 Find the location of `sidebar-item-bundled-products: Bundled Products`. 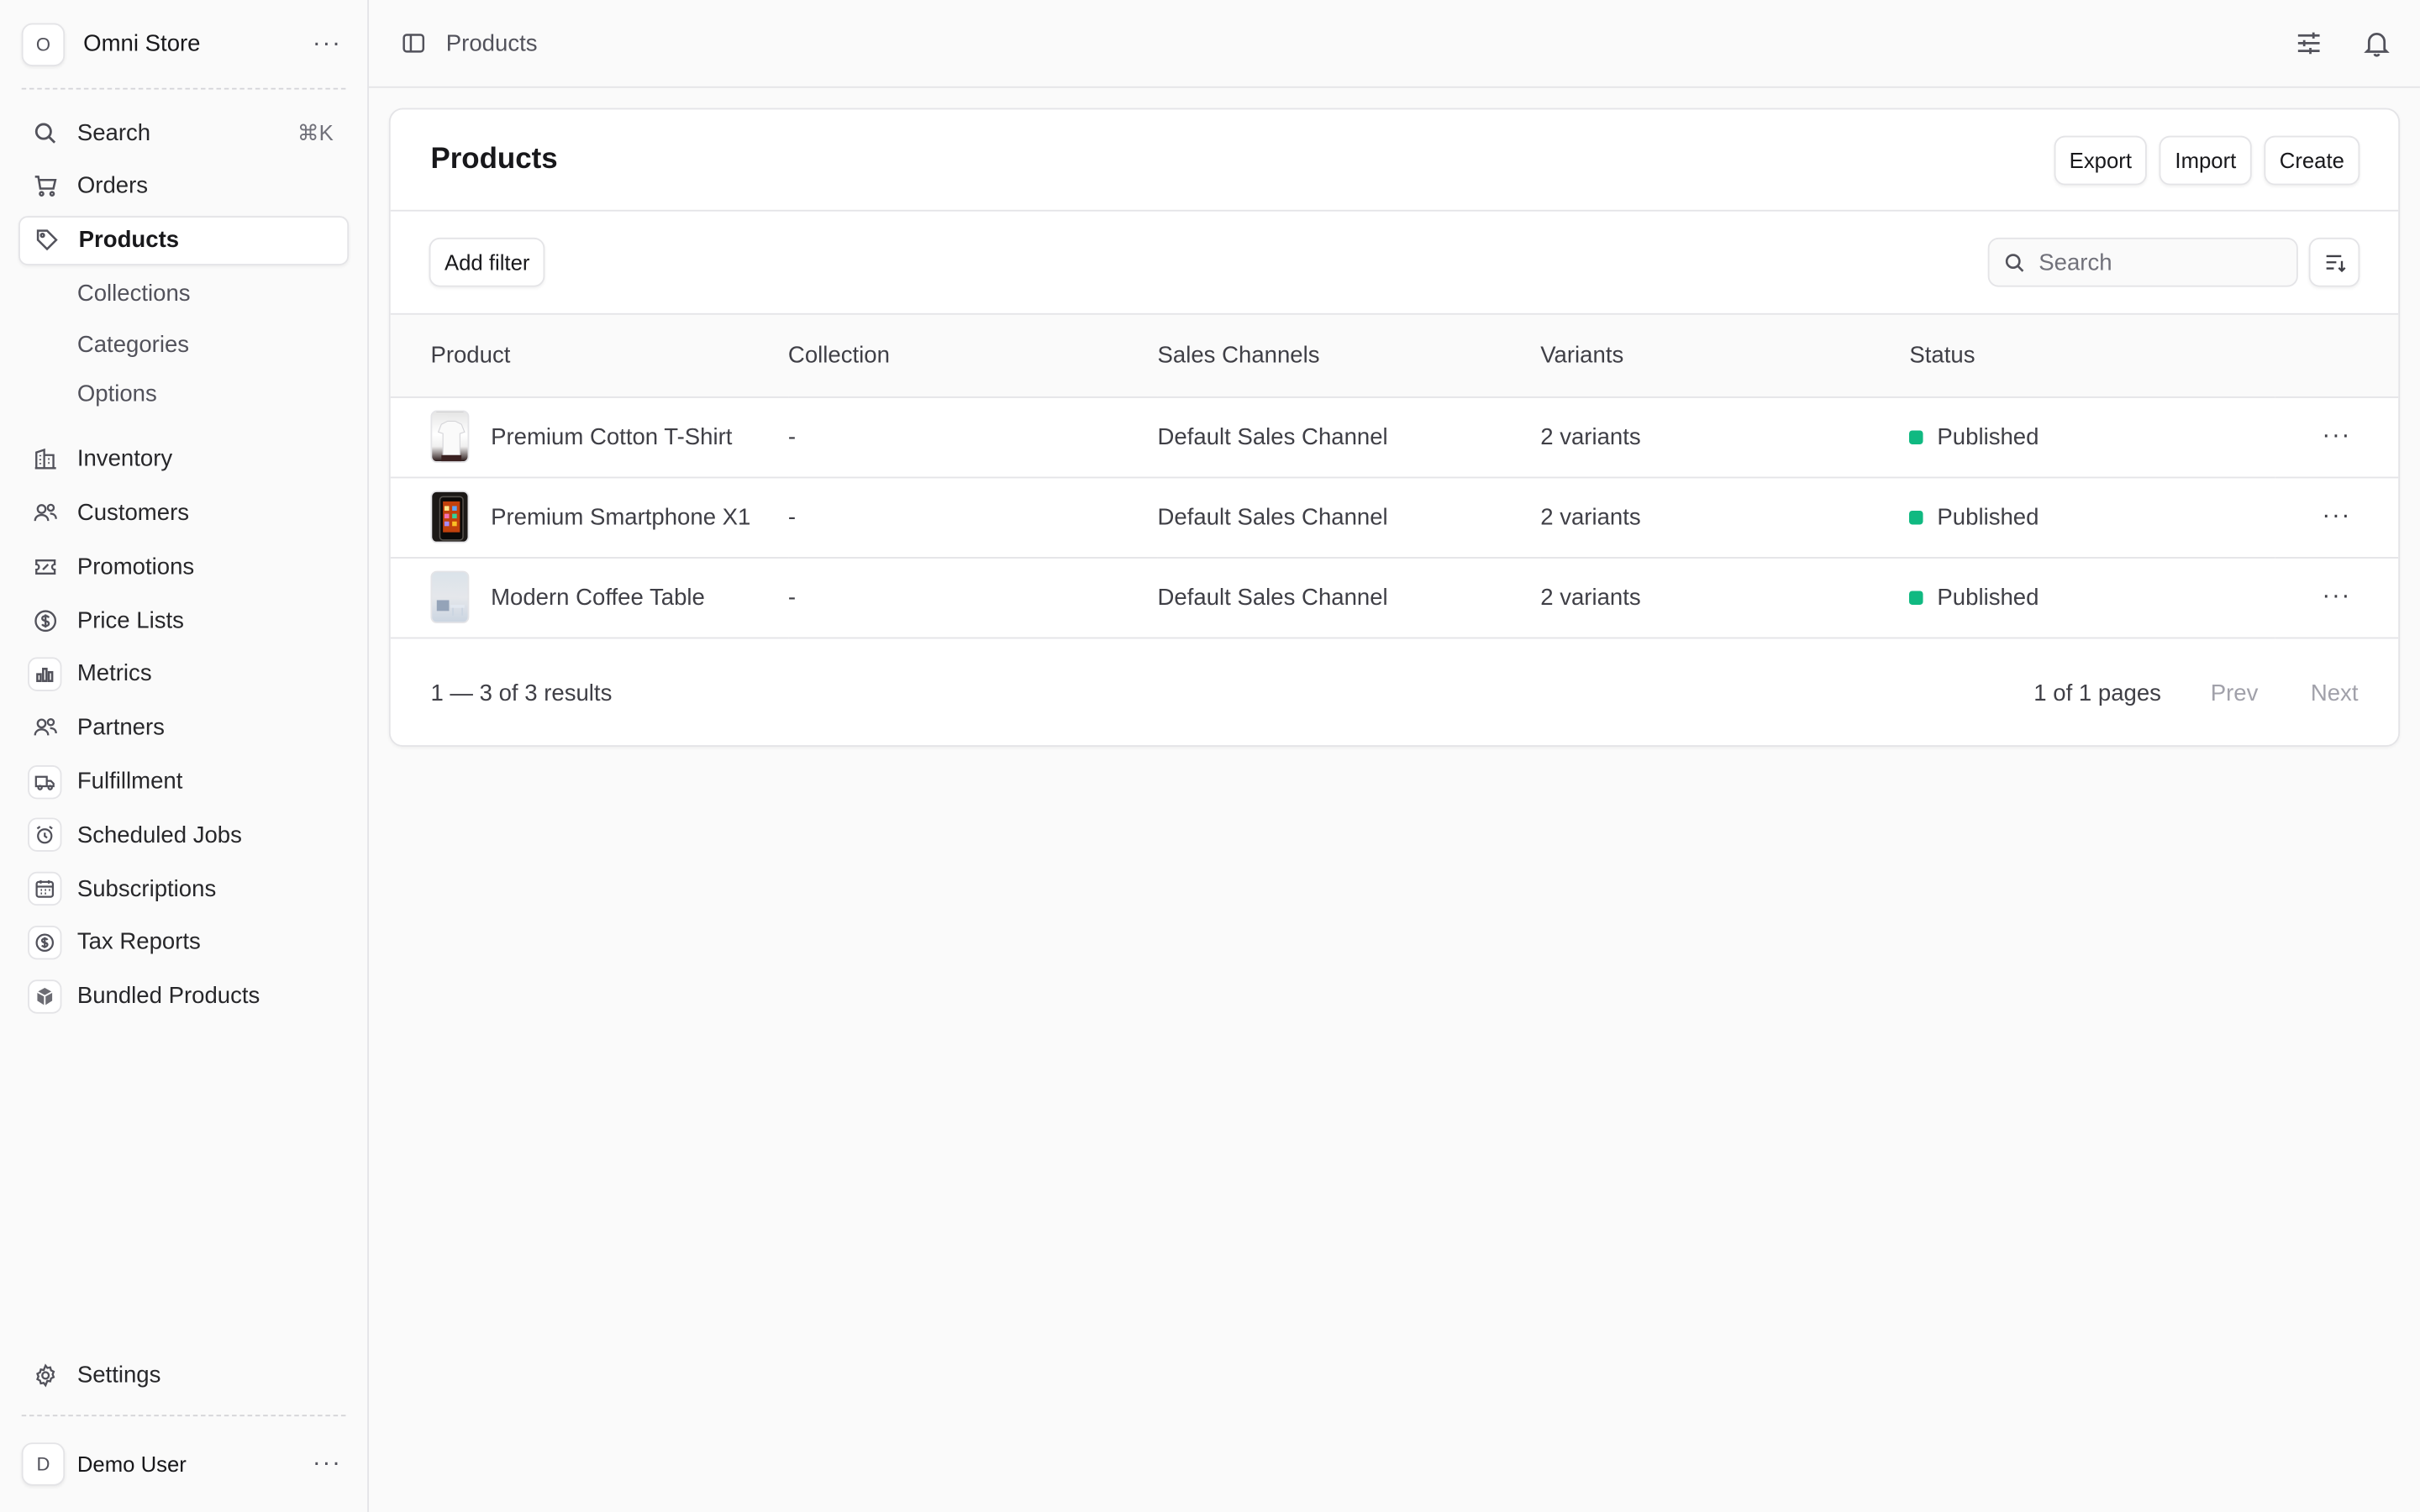

sidebar-item-bundled-products: Bundled Products is located at coordinates (183, 996).